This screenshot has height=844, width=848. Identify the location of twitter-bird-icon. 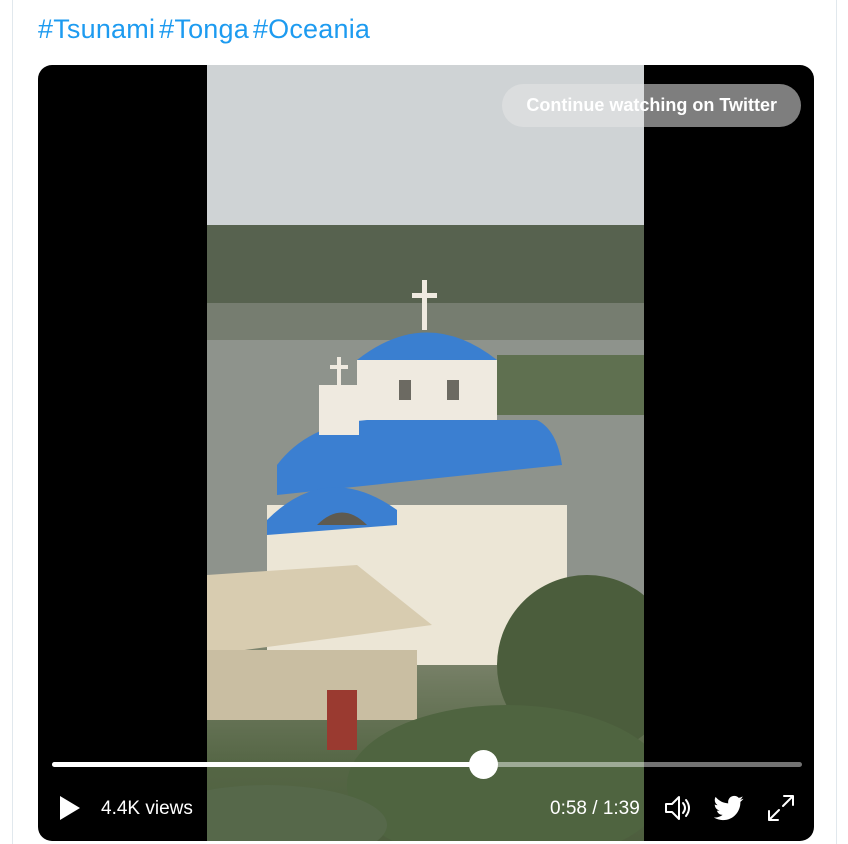
(728, 808).